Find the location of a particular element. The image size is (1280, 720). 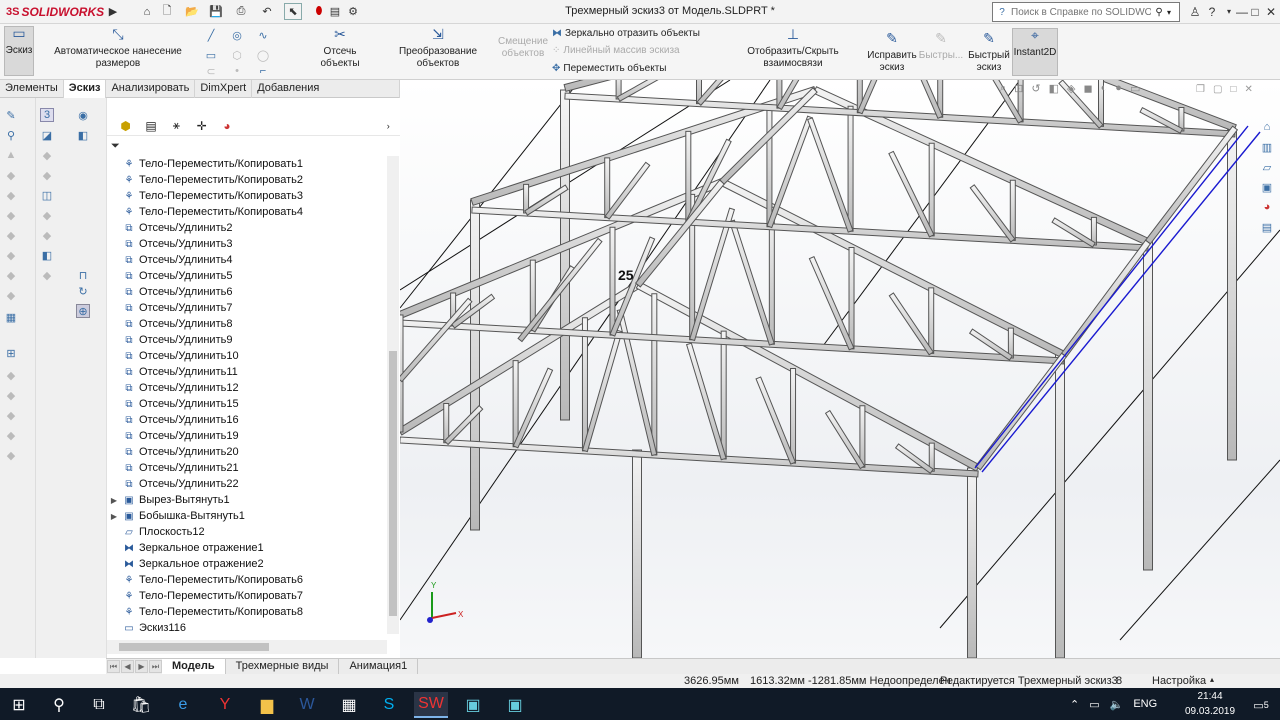

tab-evaluate: Анализировать is located at coordinates (151, 89).